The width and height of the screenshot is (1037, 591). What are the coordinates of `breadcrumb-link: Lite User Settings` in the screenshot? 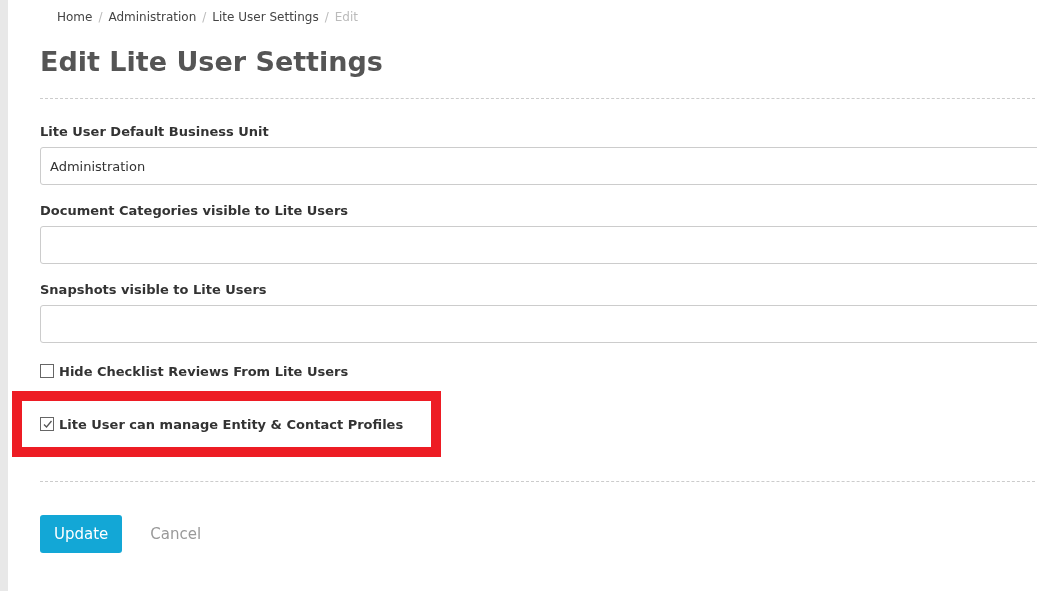 It's located at (265, 17).